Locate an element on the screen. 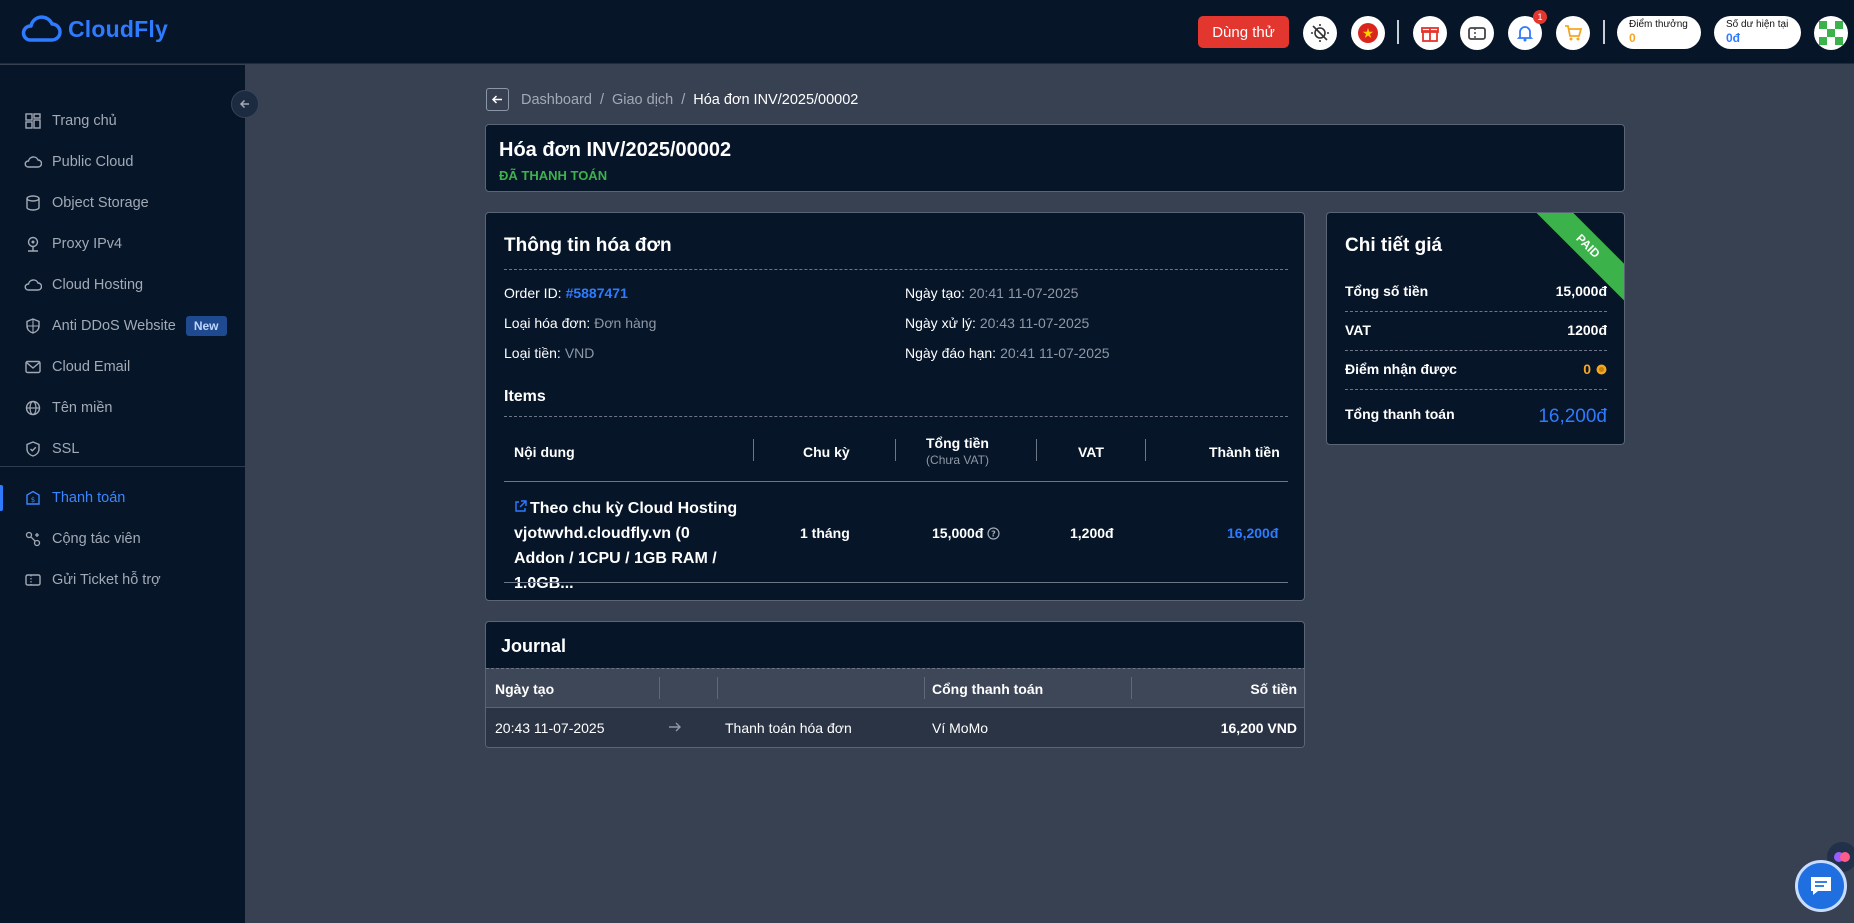 This screenshot has height=923, width=1854. sidebar-item-home: Trang chủ is located at coordinates (122, 121).